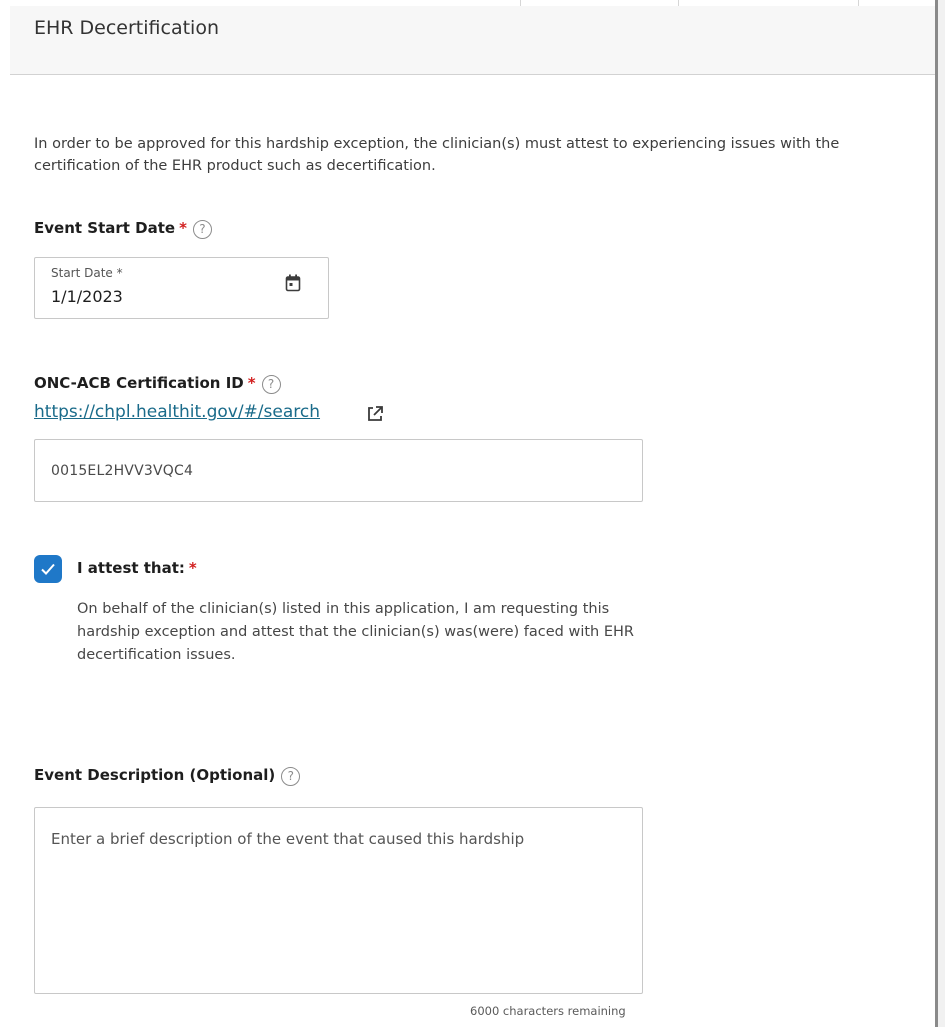 This screenshot has height=1027, width=945. Describe the element at coordinates (87, 296) in the screenshot. I see `start-date-value: 1/1/2023` at that location.